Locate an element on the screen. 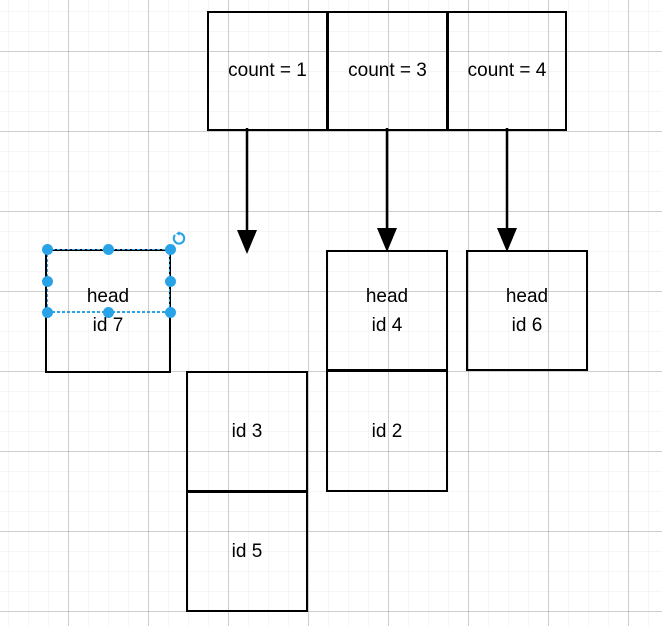 This screenshot has height=626, width=662. count-cell-2-label: count = 4 is located at coordinates (507, 70).